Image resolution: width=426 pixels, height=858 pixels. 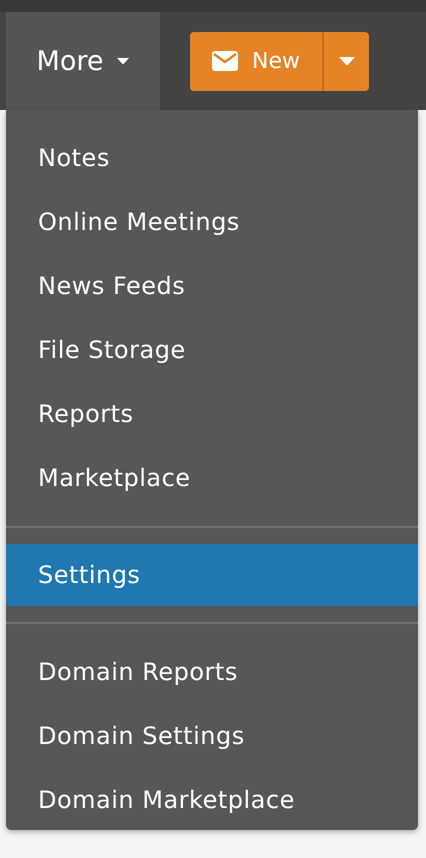 I want to click on menu-item: Domain Settings, so click(x=212, y=736).